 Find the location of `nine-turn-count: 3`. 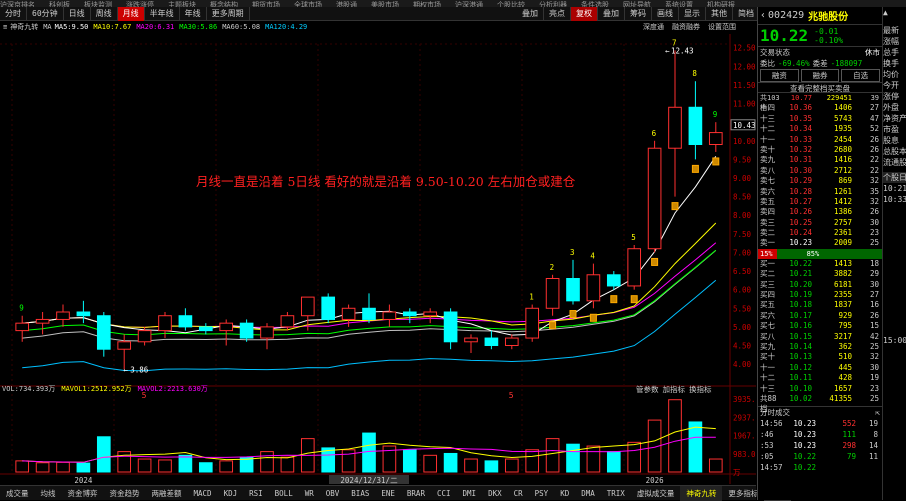

nine-turn-count: 3 is located at coordinates (572, 252).